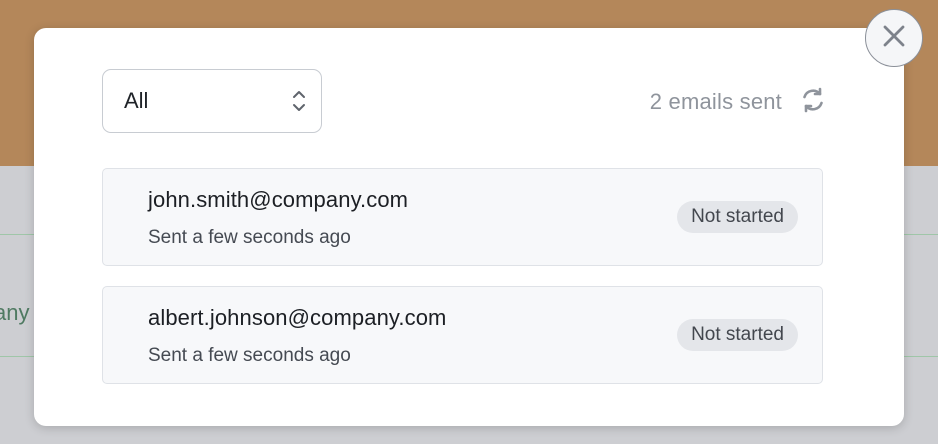 This screenshot has height=444, width=938. I want to click on refresh-button, so click(813, 102).